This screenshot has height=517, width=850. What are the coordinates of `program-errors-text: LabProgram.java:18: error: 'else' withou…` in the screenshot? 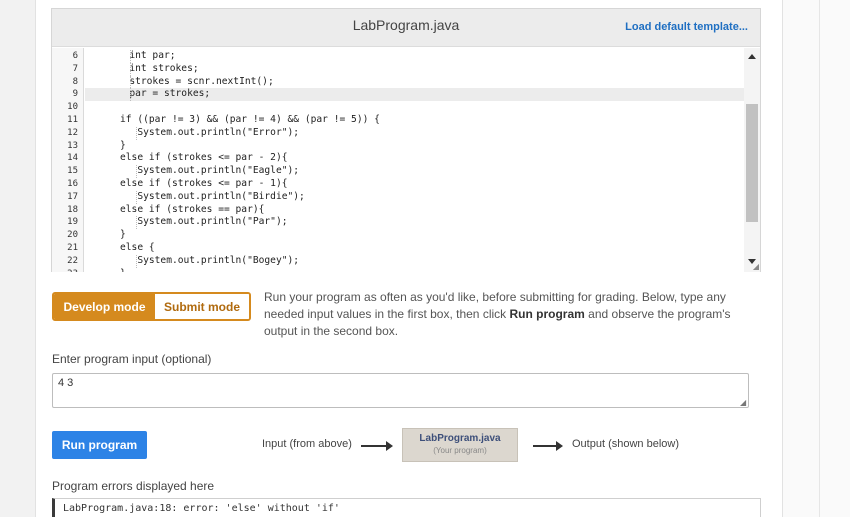 It's located at (201, 508).